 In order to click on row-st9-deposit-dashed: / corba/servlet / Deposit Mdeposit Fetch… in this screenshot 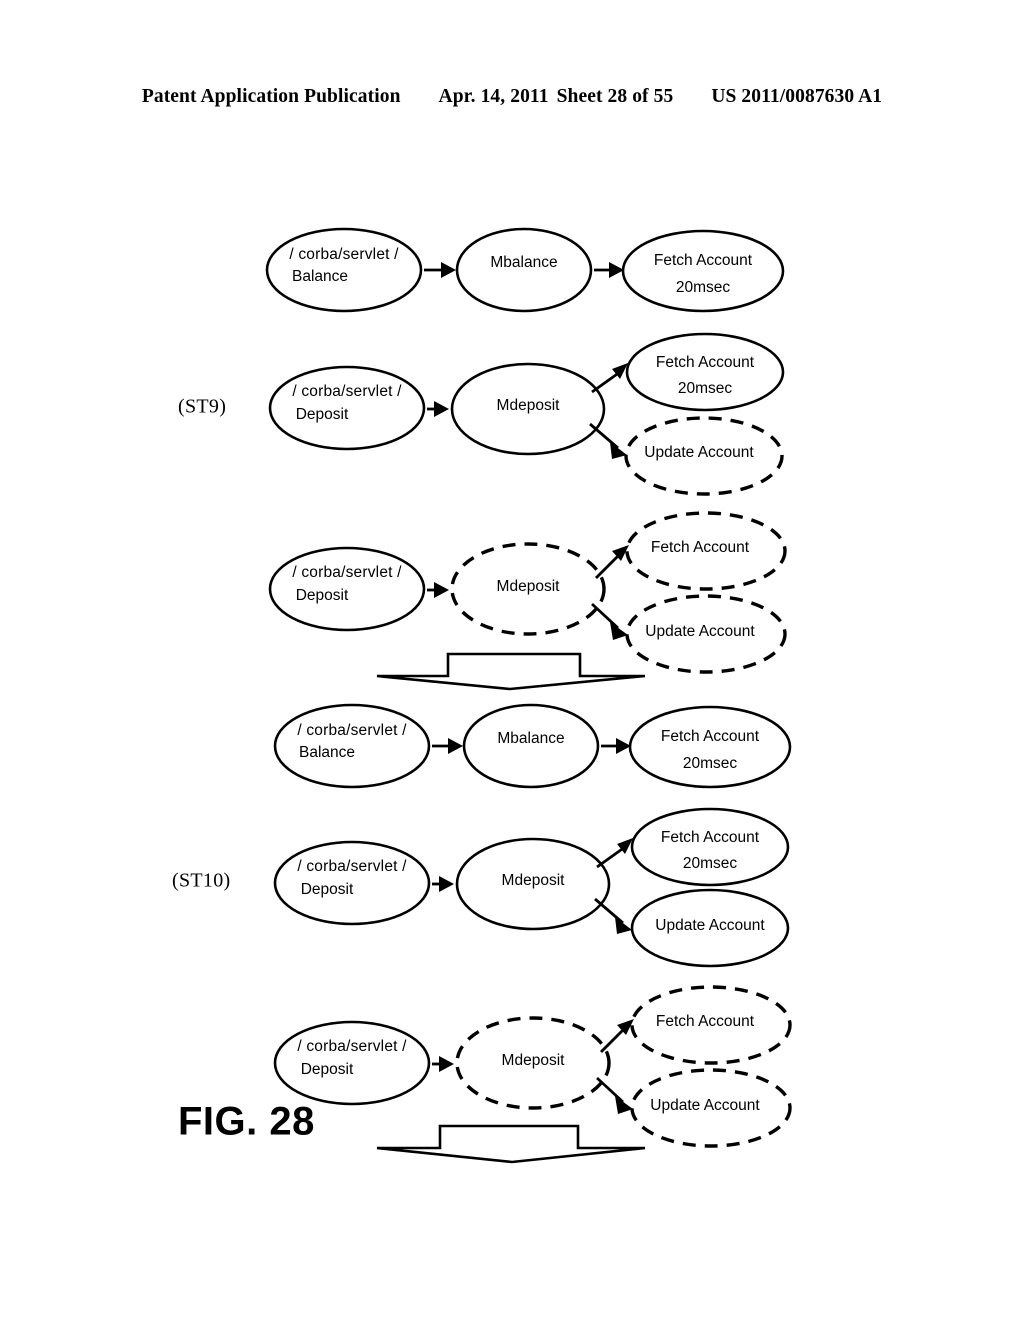, I will do `click(527, 592)`.